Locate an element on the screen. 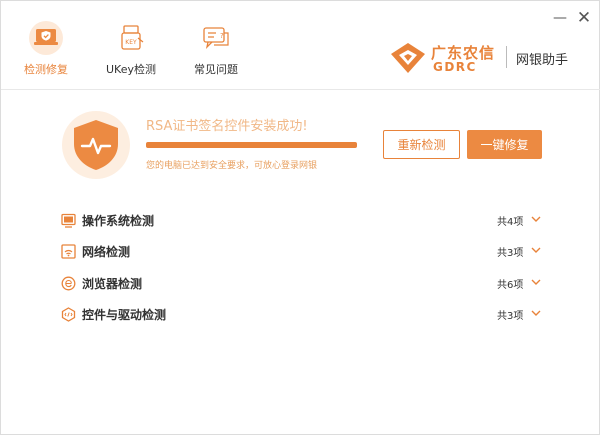 Image resolution: width=600 pixels, height=435 pixels. status-title: RSA证书签名控件安装成功! is located at coordinates (227, 126).